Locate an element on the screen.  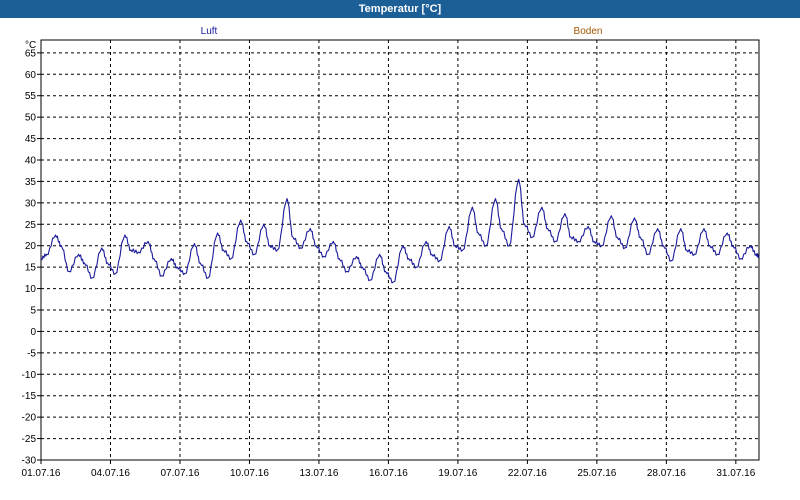
y-tick-label: 20 is located at coordinates (31, 246).